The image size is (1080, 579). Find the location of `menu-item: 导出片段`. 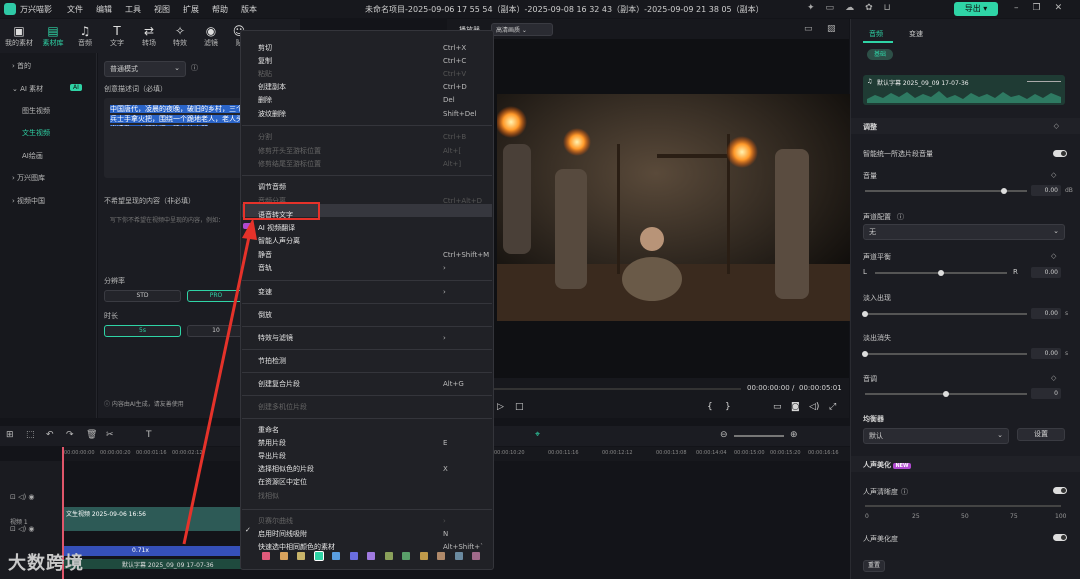

menu-item: 导出片段 is located at coordinates (374, 456).